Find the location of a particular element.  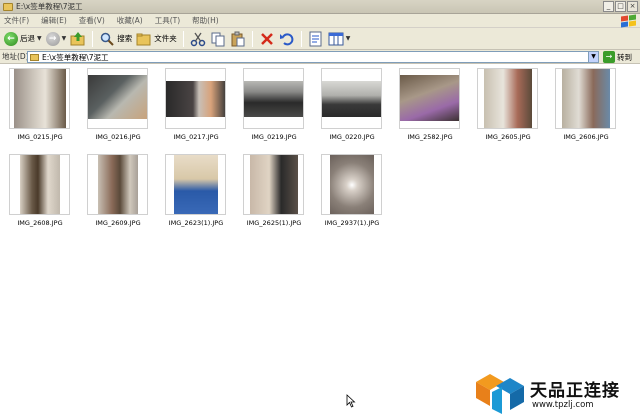

address-bar: 地址(D) E:\x签单教程\7泥工 ▼ → 转到 is located at coordinates (320, 57).